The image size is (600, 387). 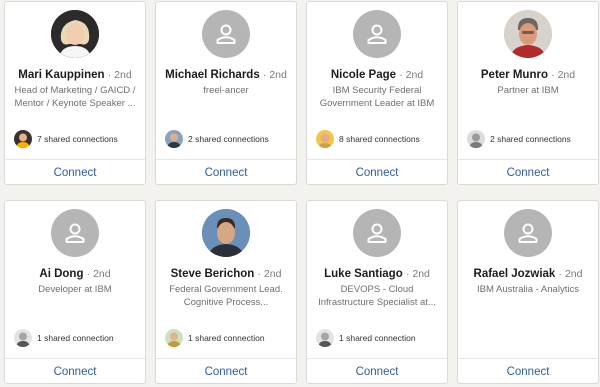 I want to click on person-name: Peter Munro, so click(x=514, y=75).